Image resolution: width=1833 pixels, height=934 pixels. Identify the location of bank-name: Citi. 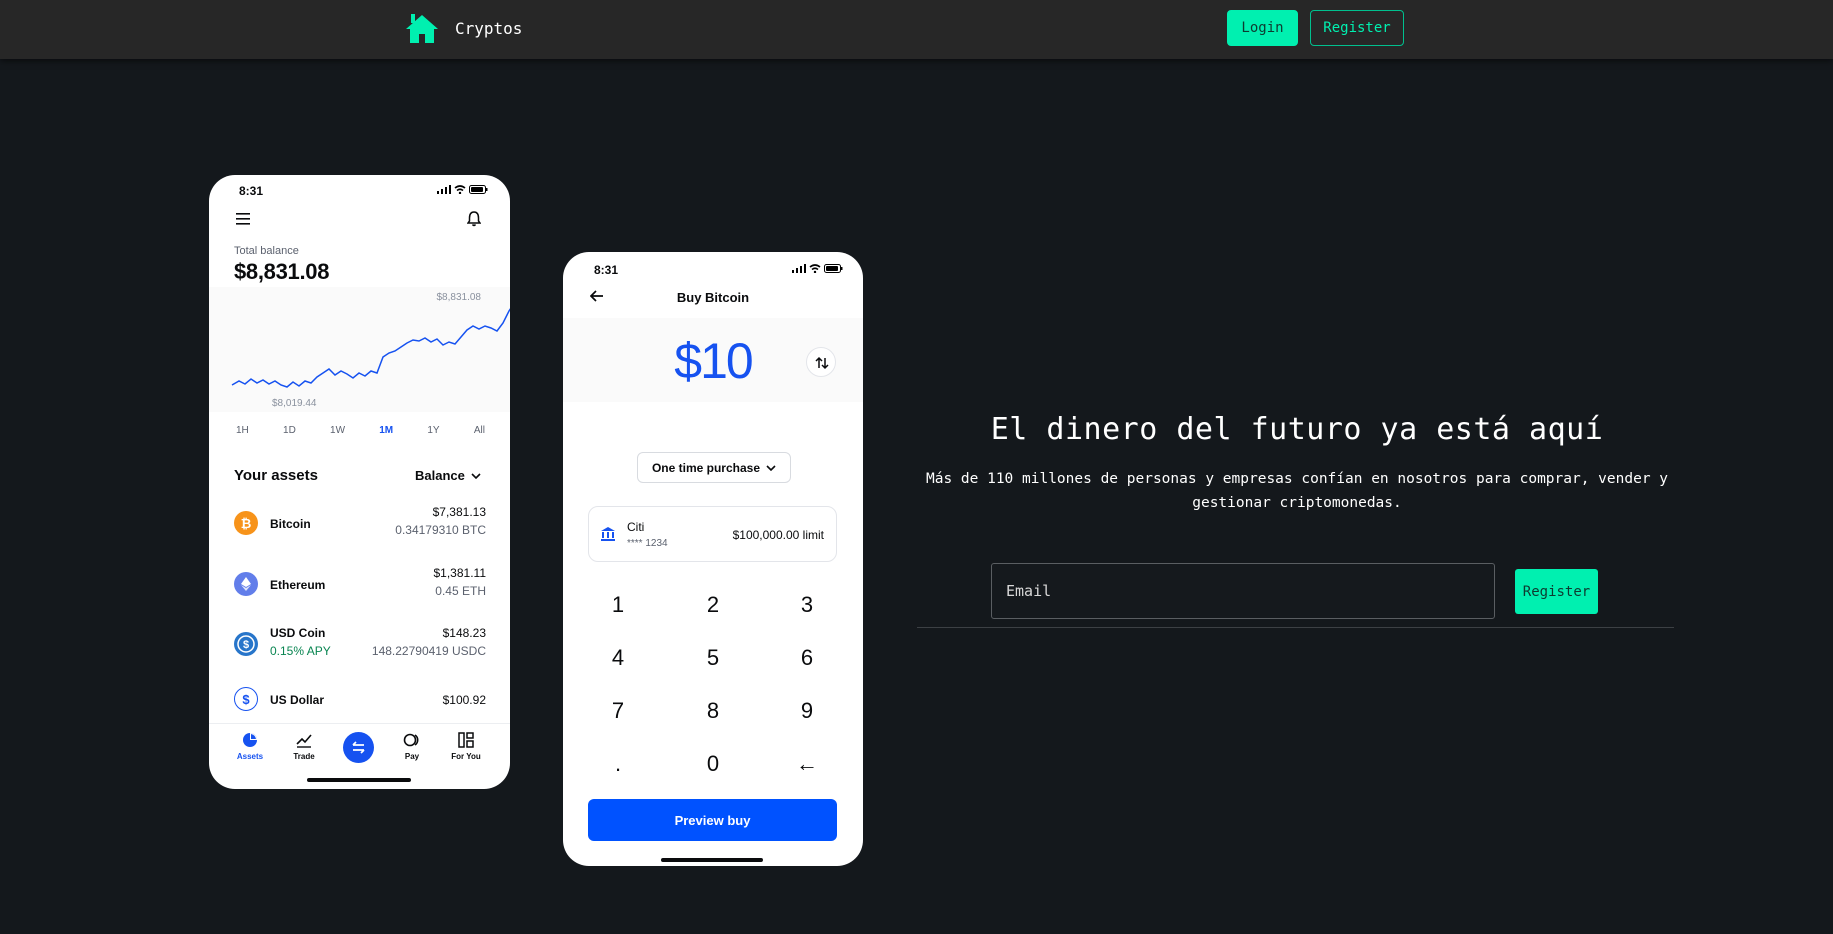
(636, 527).